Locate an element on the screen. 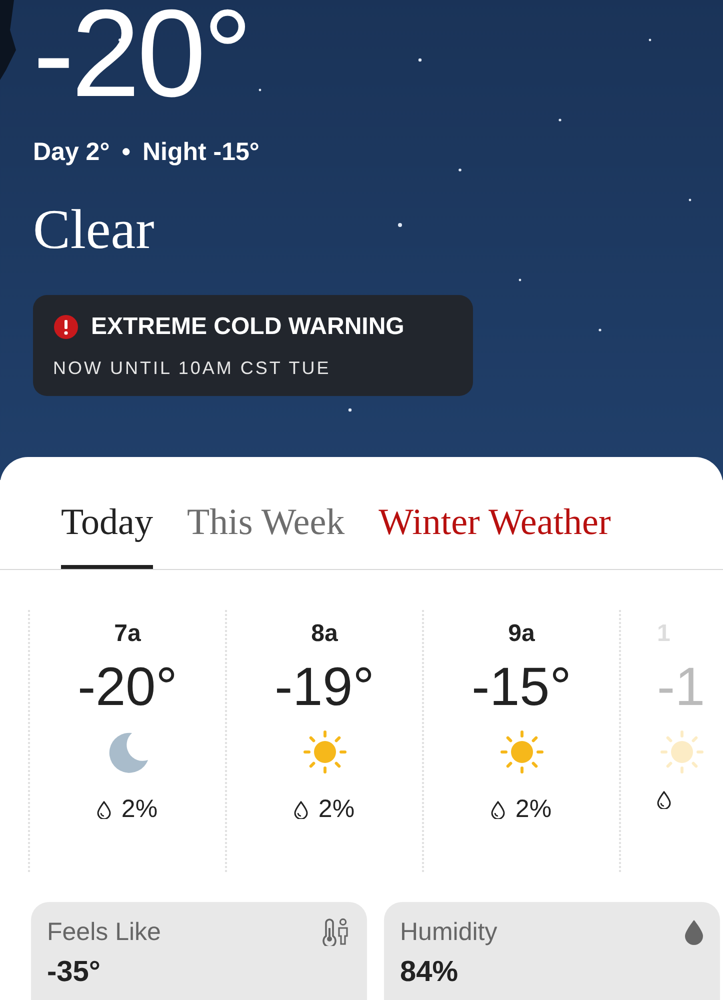  alert-title: EXTREME COLD WARNING is located at coordinates (247, 327).